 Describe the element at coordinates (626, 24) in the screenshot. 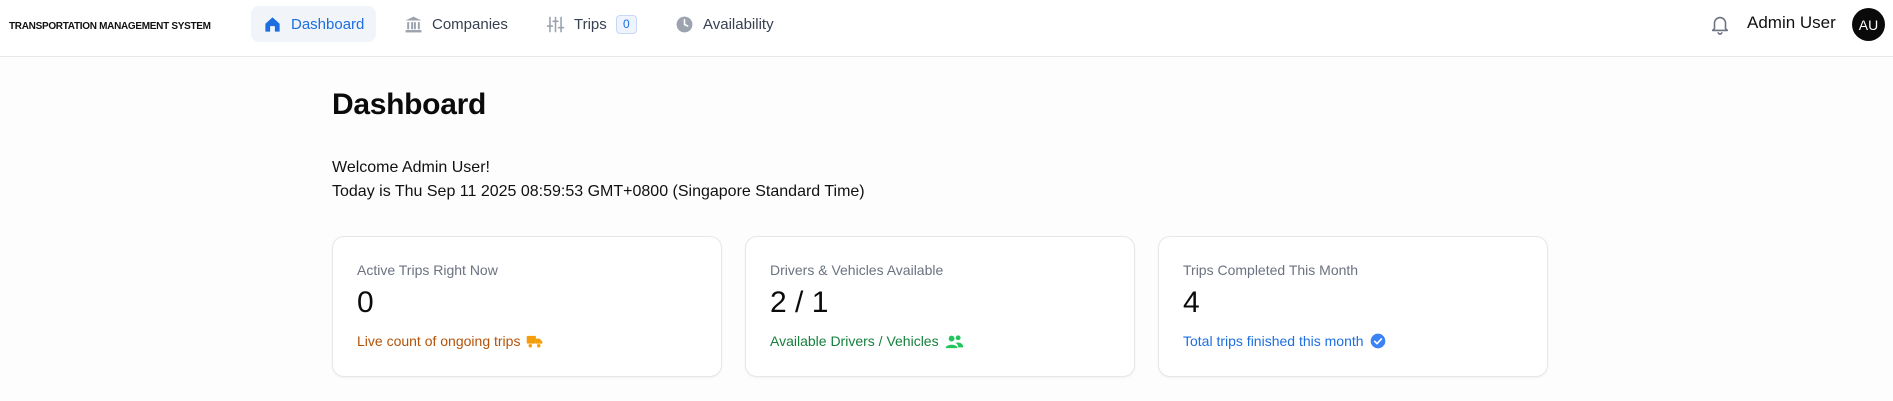

I see `trips-count-badge: 0` at that location.